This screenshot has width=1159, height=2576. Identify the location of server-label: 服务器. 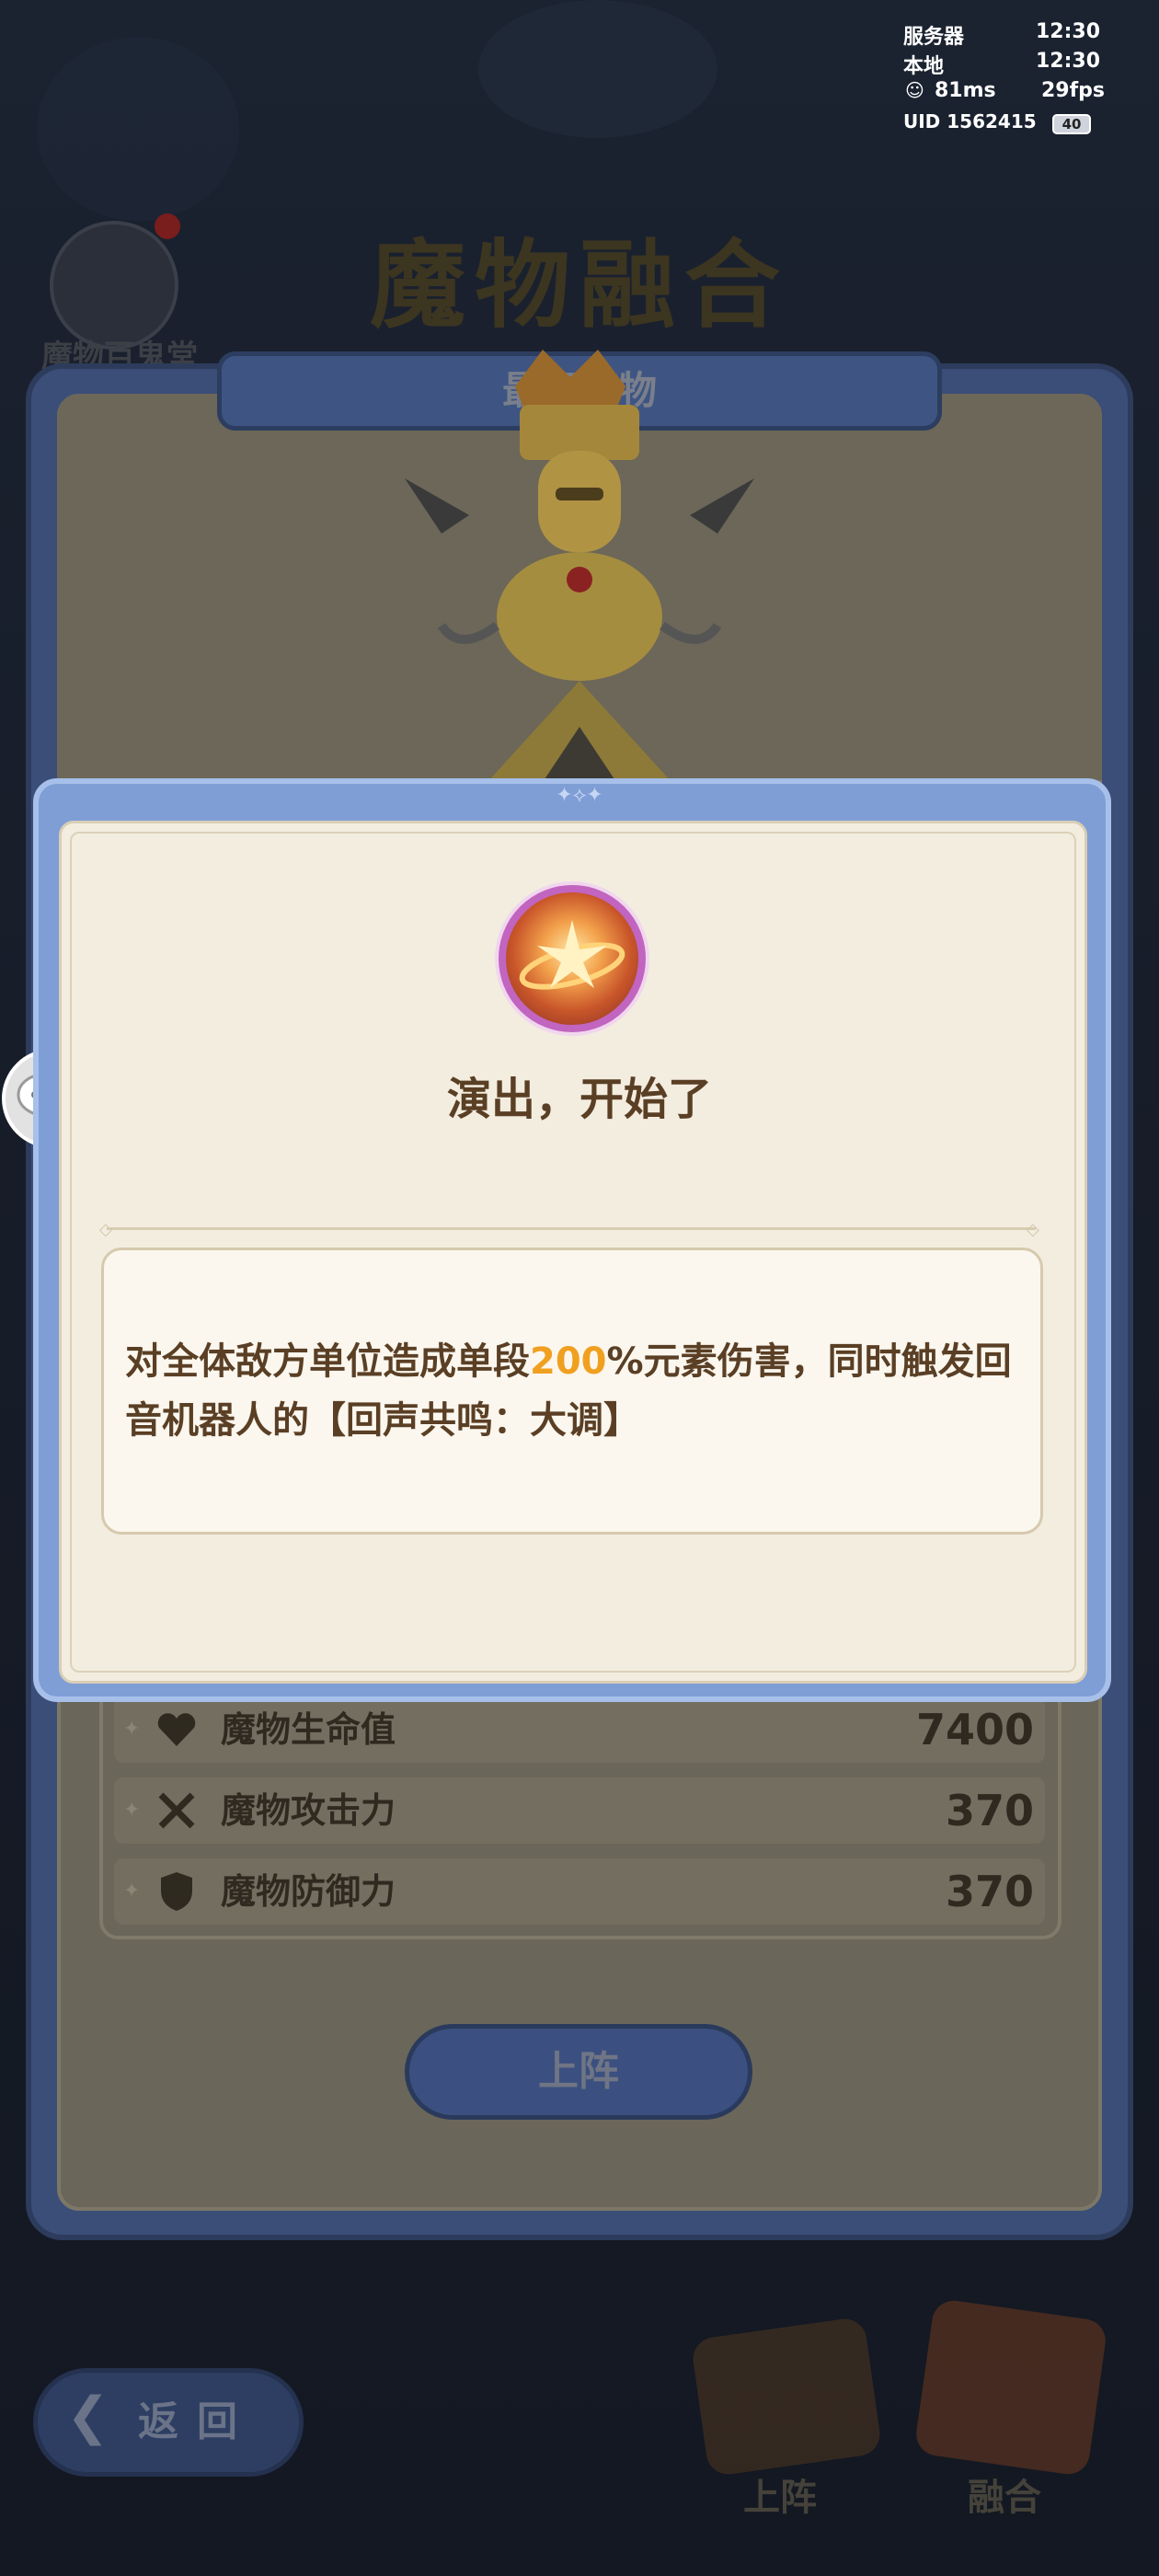
(934, 37).